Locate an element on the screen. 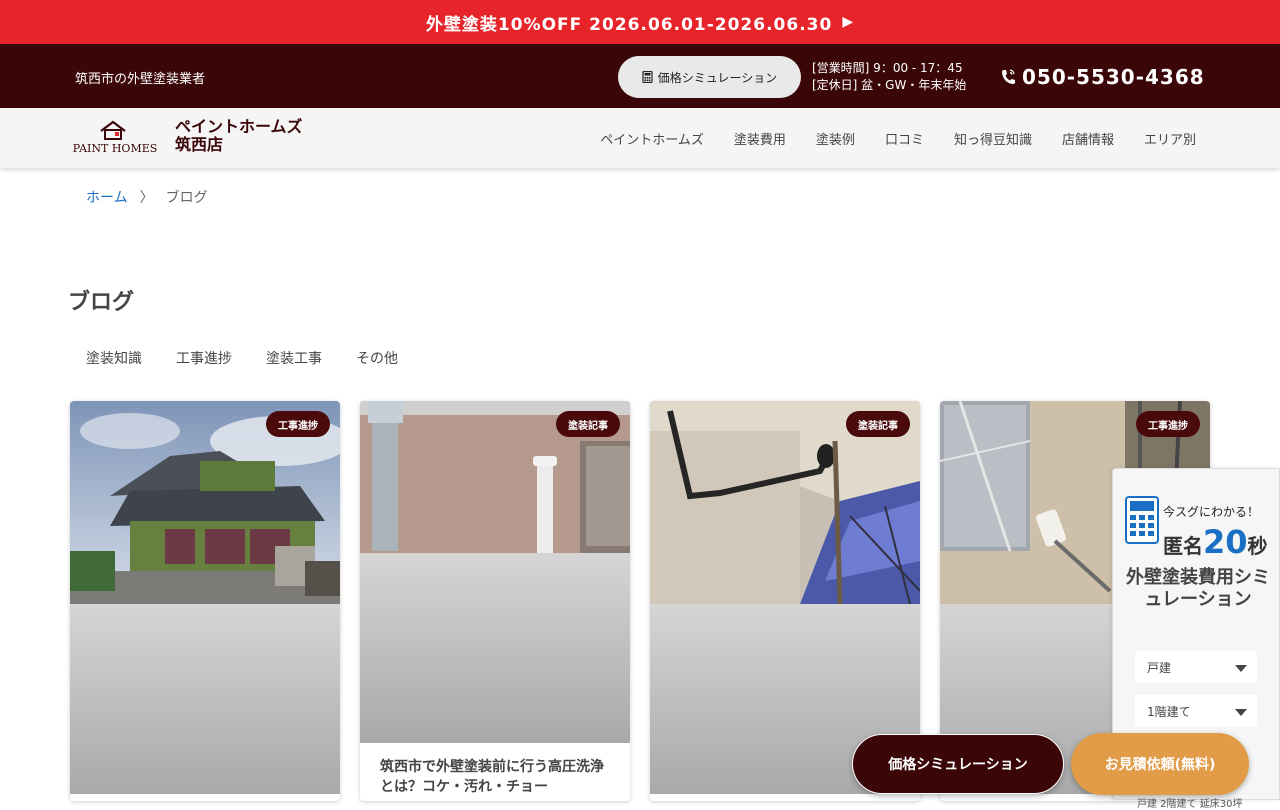  breadcrumb: ホーム 〉 ブログ is located at coordinates (147, 197).